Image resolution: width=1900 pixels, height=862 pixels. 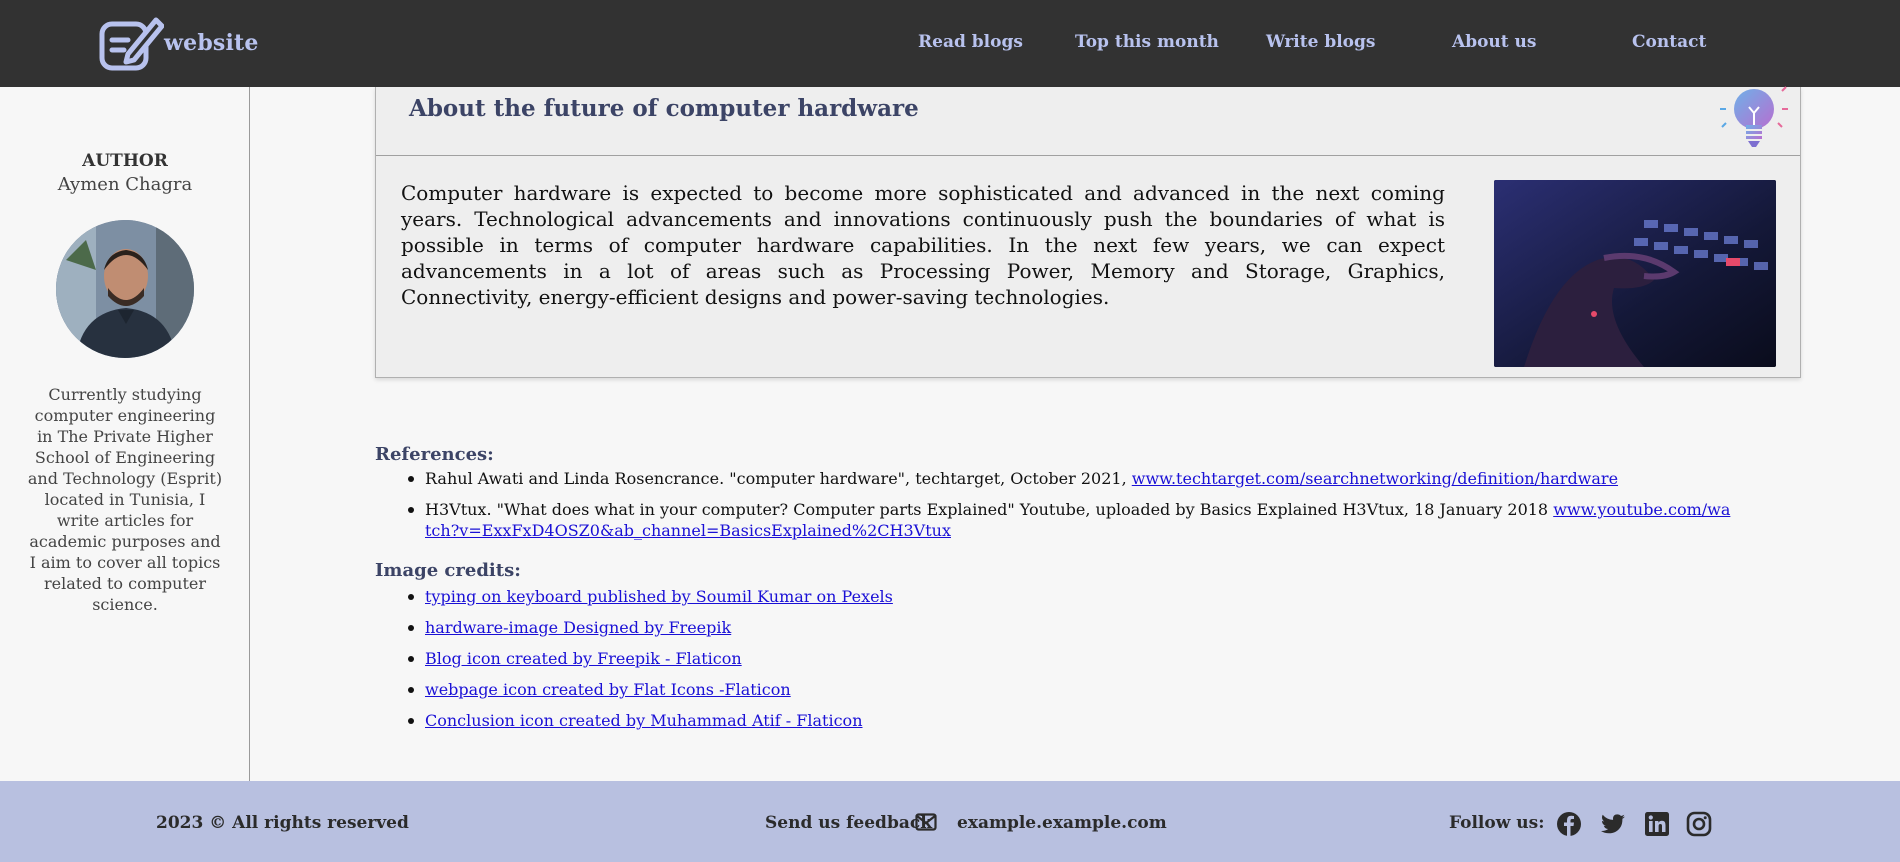 What do you see at coordinates (1699, 824) in the screenshot?
I see `instagram-icon` at bounding box center [1699, 824].